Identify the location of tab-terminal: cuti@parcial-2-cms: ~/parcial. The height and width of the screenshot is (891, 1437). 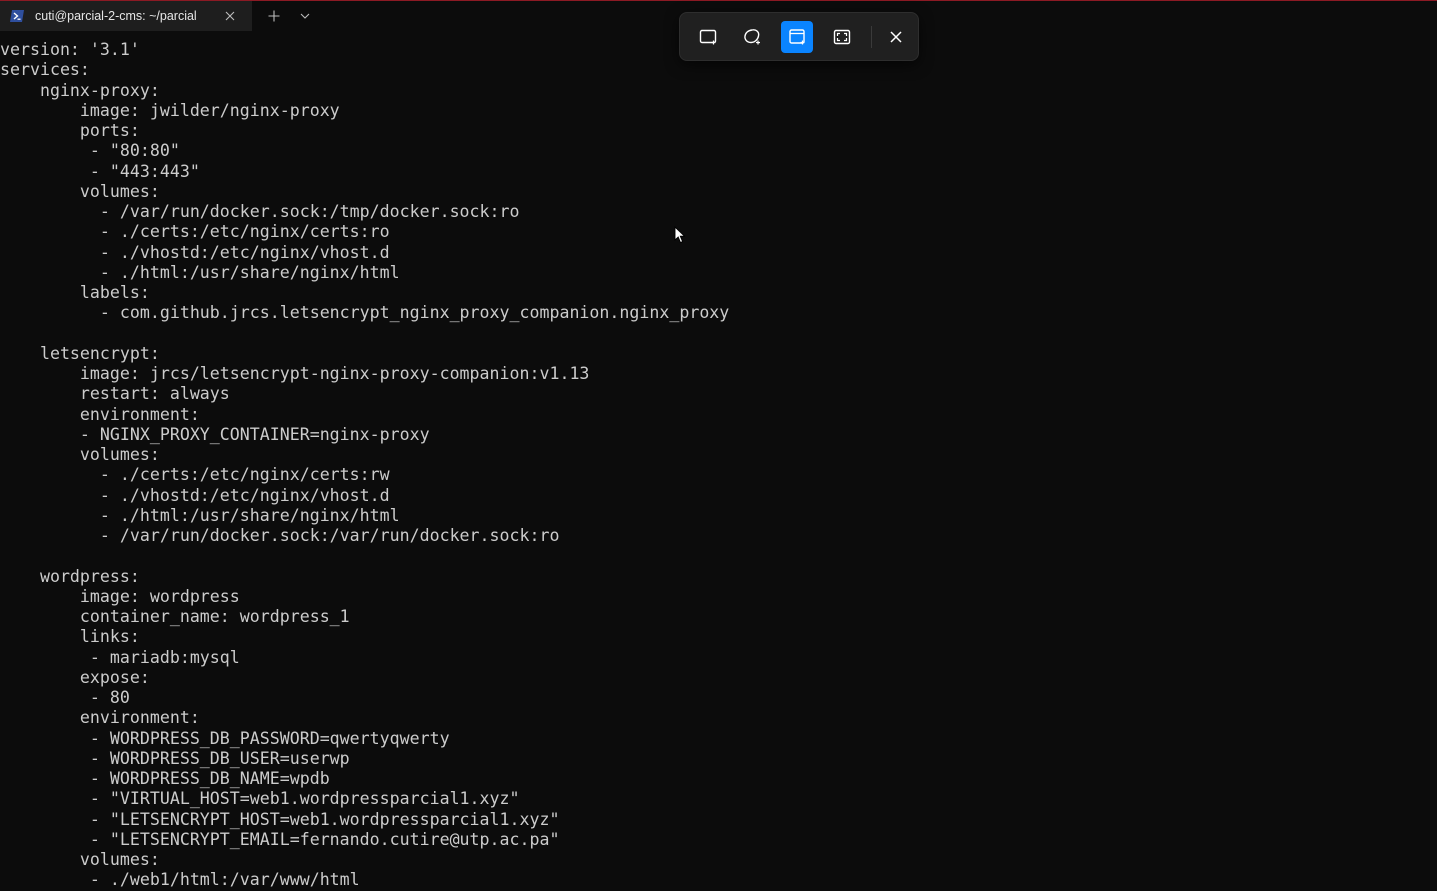
(126, 16).